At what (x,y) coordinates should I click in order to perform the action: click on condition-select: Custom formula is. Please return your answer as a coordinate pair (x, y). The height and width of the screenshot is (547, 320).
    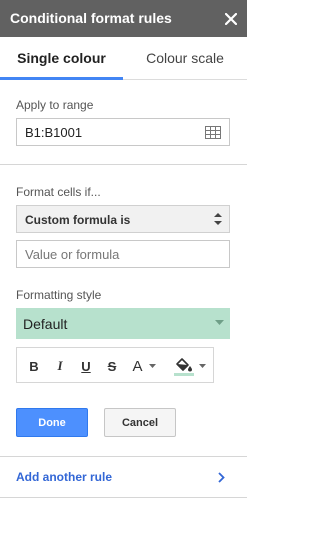
    Looking at the image, I should click on (123, 219).